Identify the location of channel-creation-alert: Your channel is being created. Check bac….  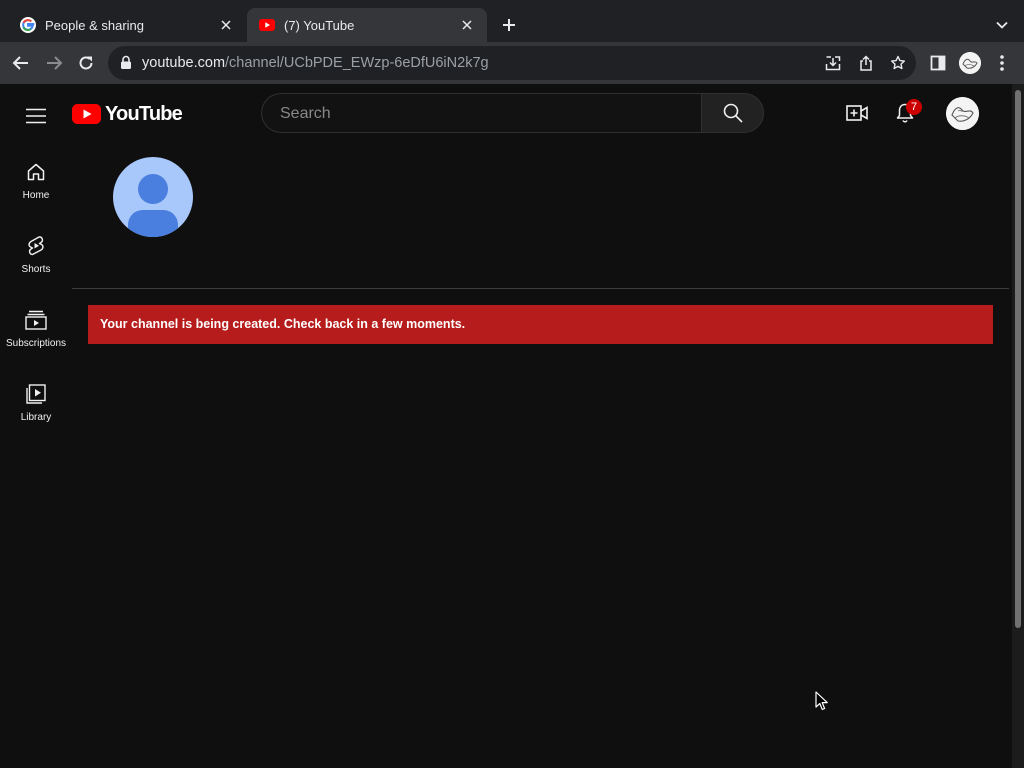
(540, 324).